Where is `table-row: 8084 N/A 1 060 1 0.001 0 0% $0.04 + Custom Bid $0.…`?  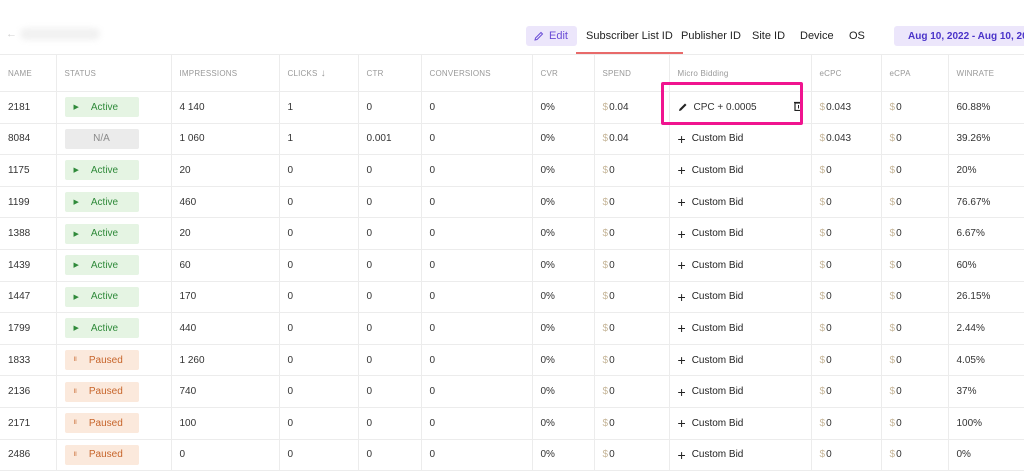 table-row: 8084 N/A 1 060 1 0.001 0 0% $0.04 + Custom Bid $0.… is located at coordinates (512, 139).